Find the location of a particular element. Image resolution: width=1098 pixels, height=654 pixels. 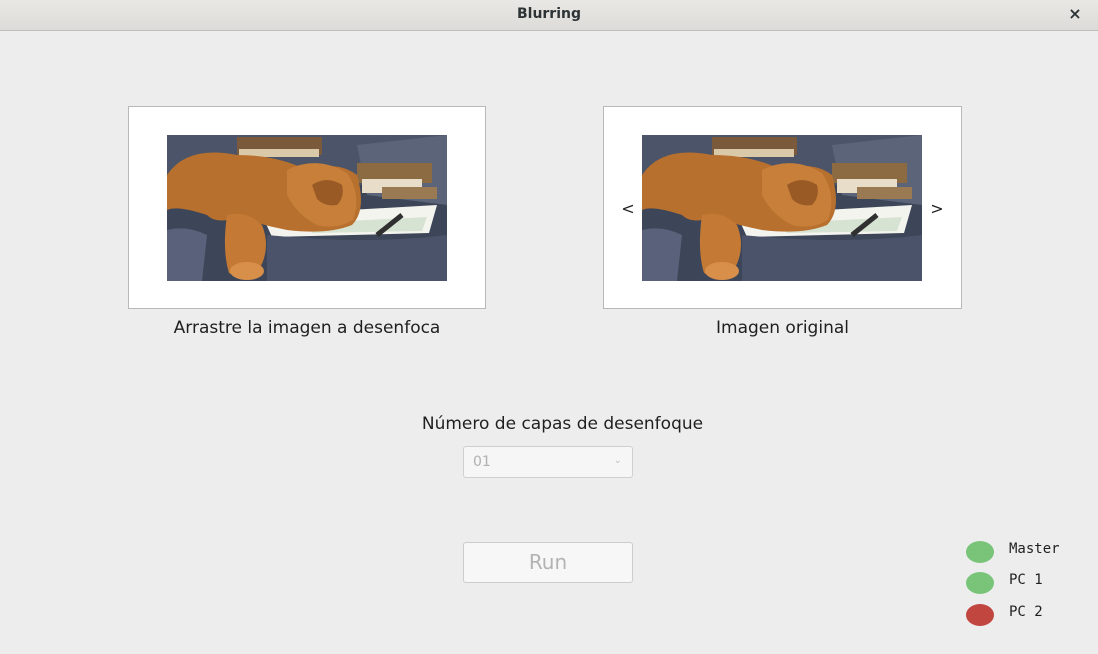

node-label: Master is located at coordinates (1034, 549).